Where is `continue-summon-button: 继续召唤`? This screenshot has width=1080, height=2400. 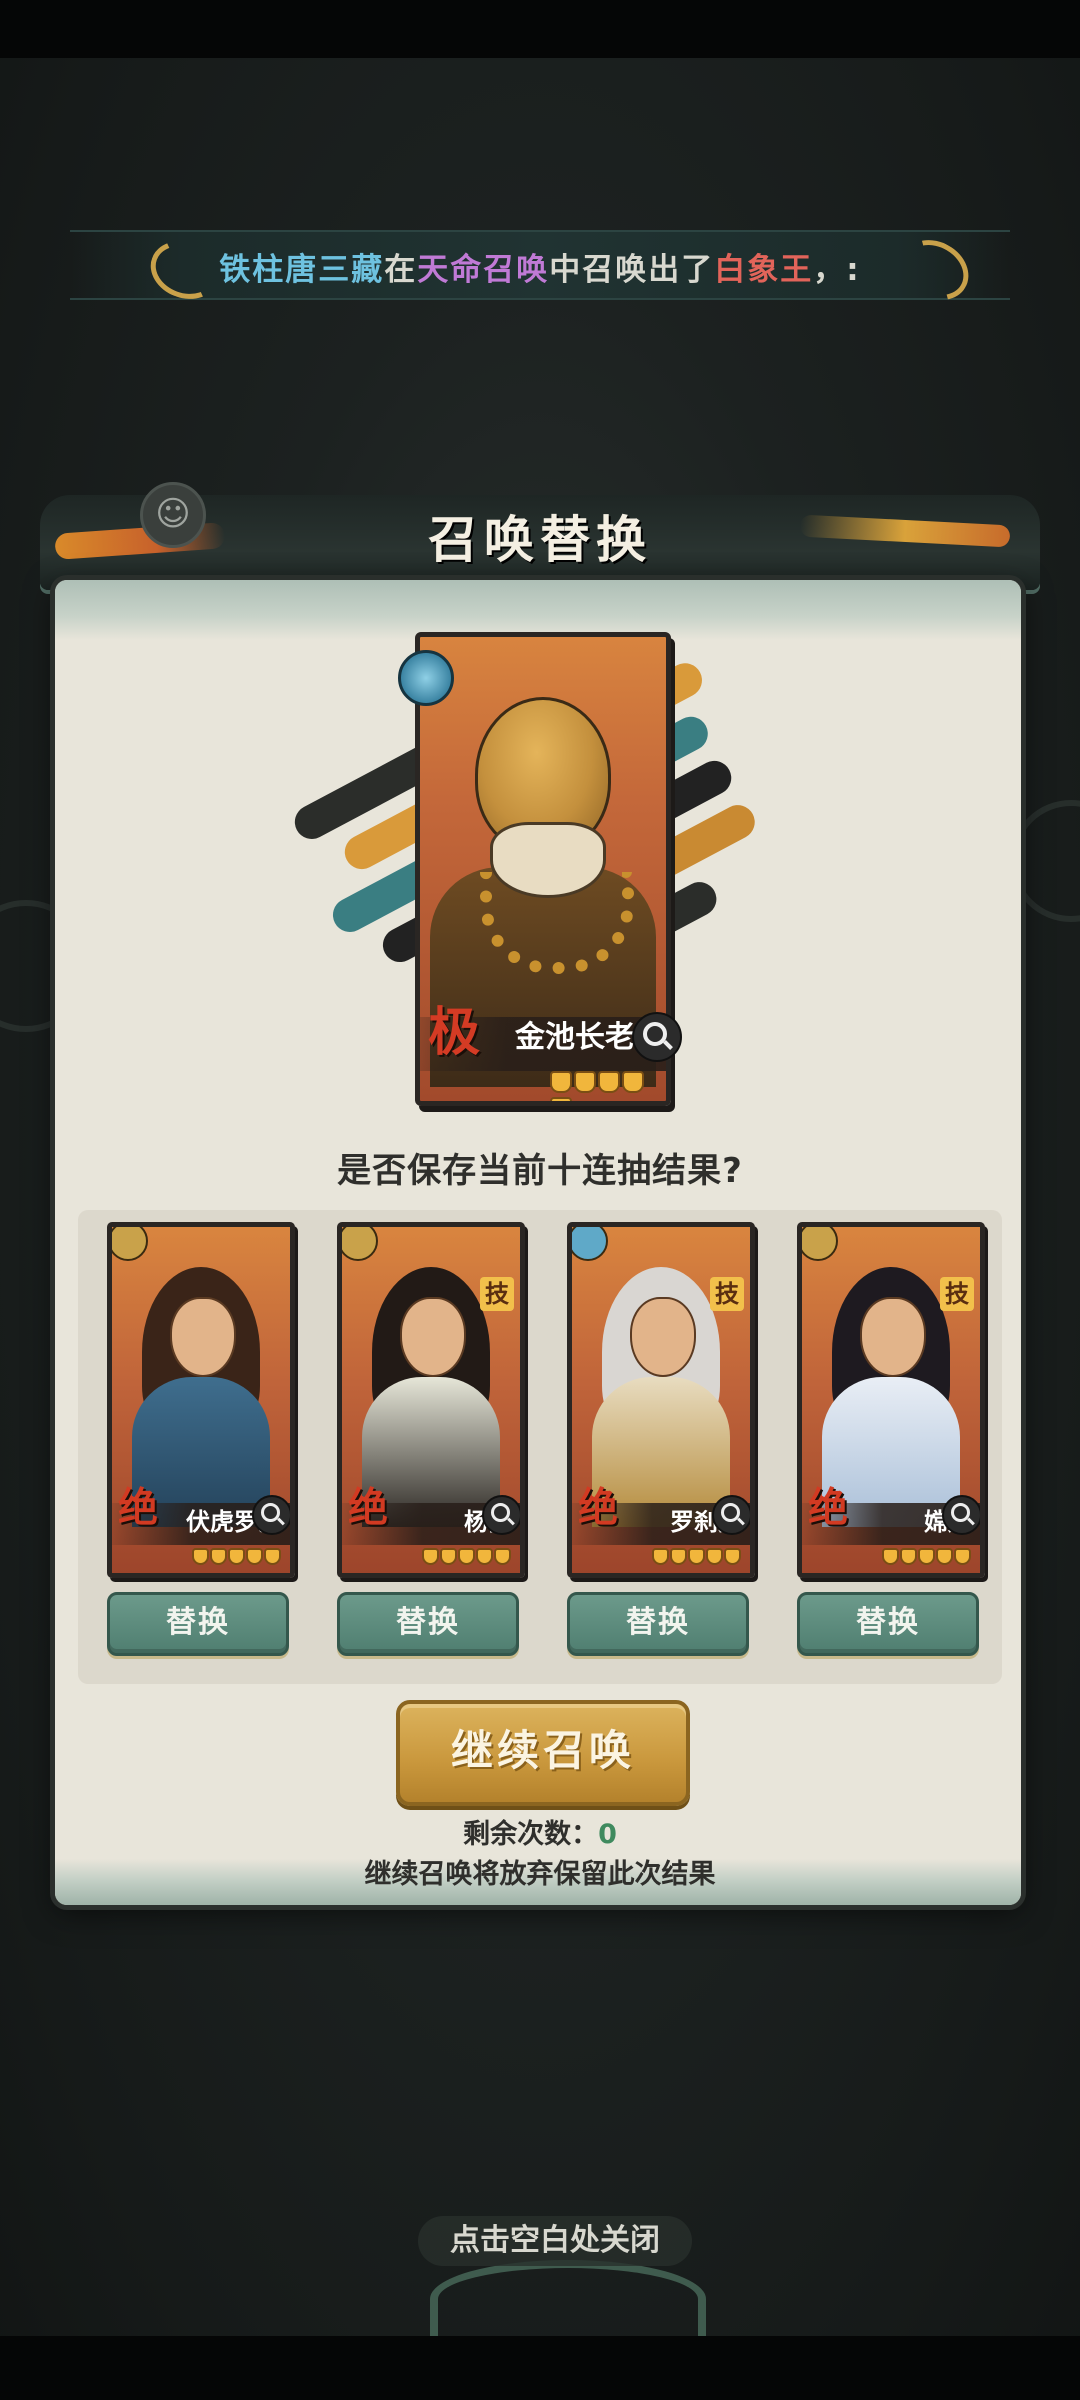 continue-summon-button: 继续召唤 is located at coordinates (543, 1753).